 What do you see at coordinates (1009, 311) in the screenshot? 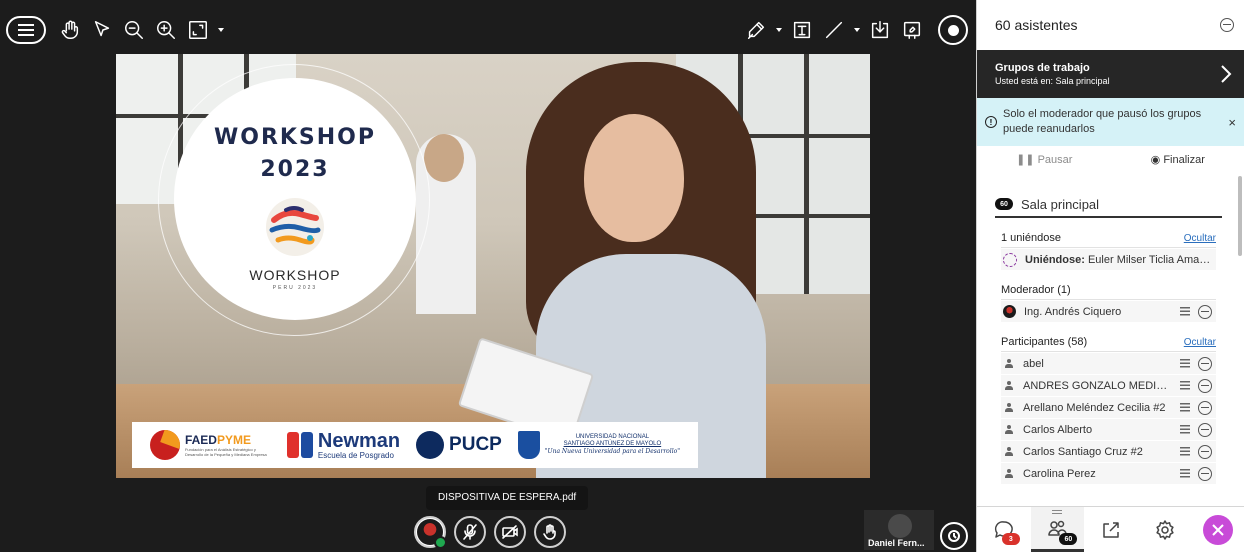
I see `avatar` at bounding box center [1009, 311].